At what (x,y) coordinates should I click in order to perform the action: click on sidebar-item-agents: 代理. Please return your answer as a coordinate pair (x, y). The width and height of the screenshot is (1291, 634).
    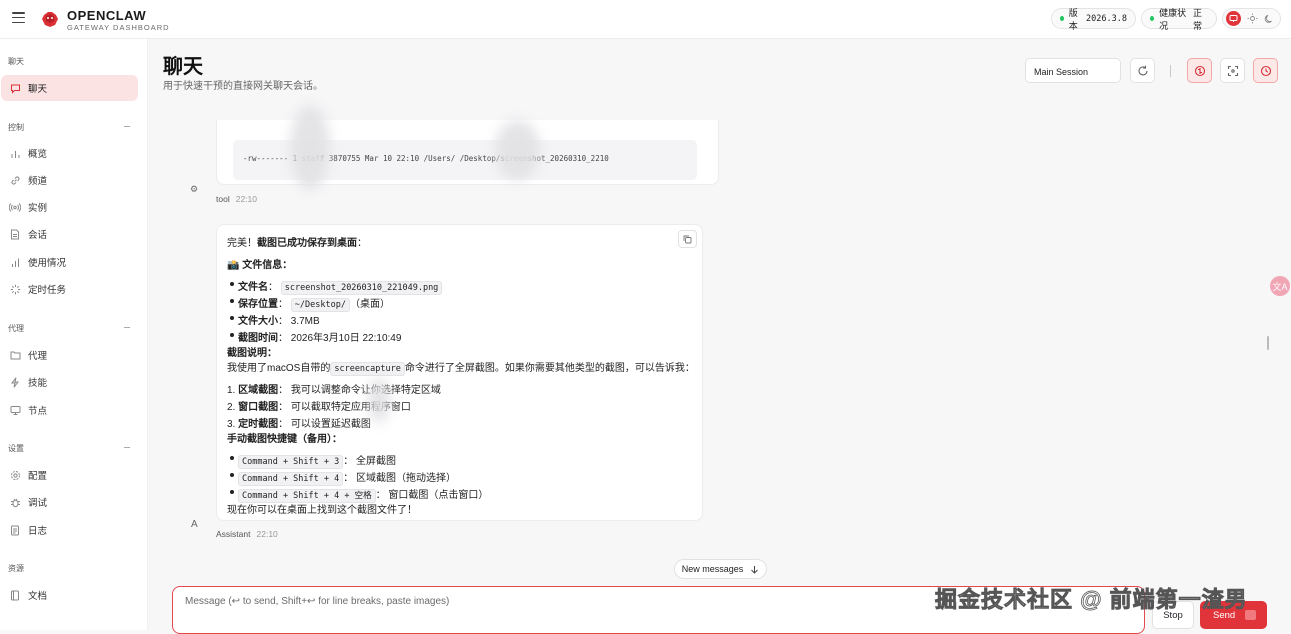
    Looking at the image, I should click on (69, 355).